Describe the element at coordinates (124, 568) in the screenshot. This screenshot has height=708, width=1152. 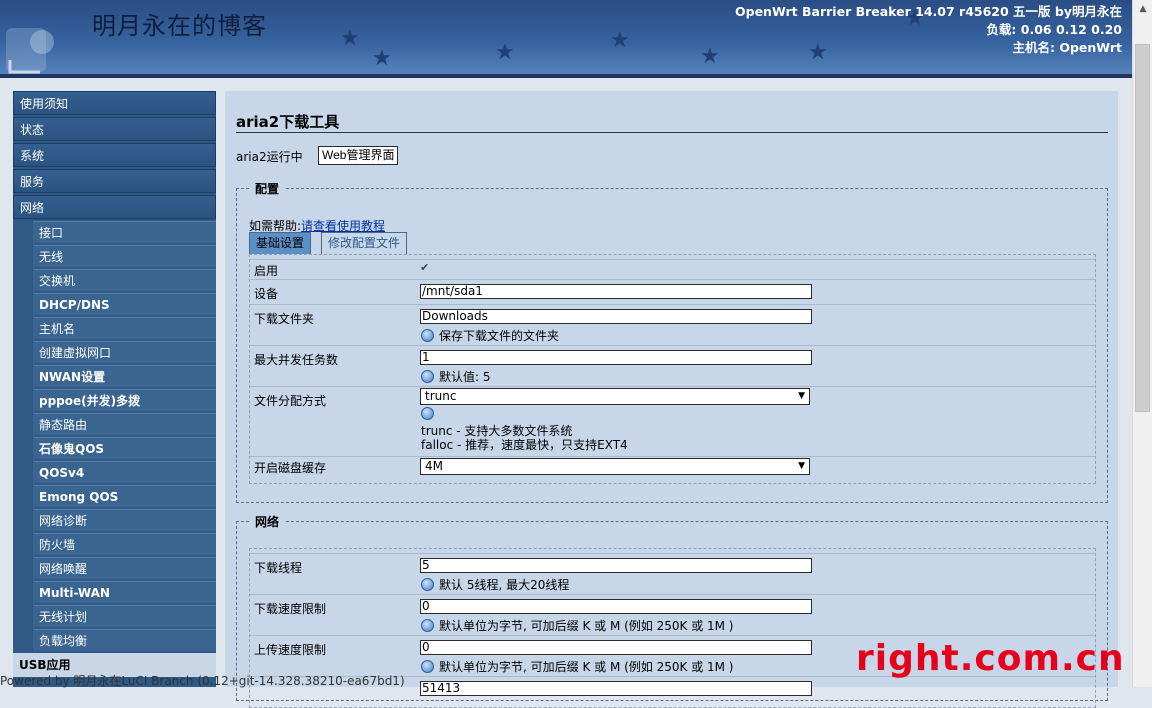
I see `sidebar-sub-wol: 网络唤醒` at that location.